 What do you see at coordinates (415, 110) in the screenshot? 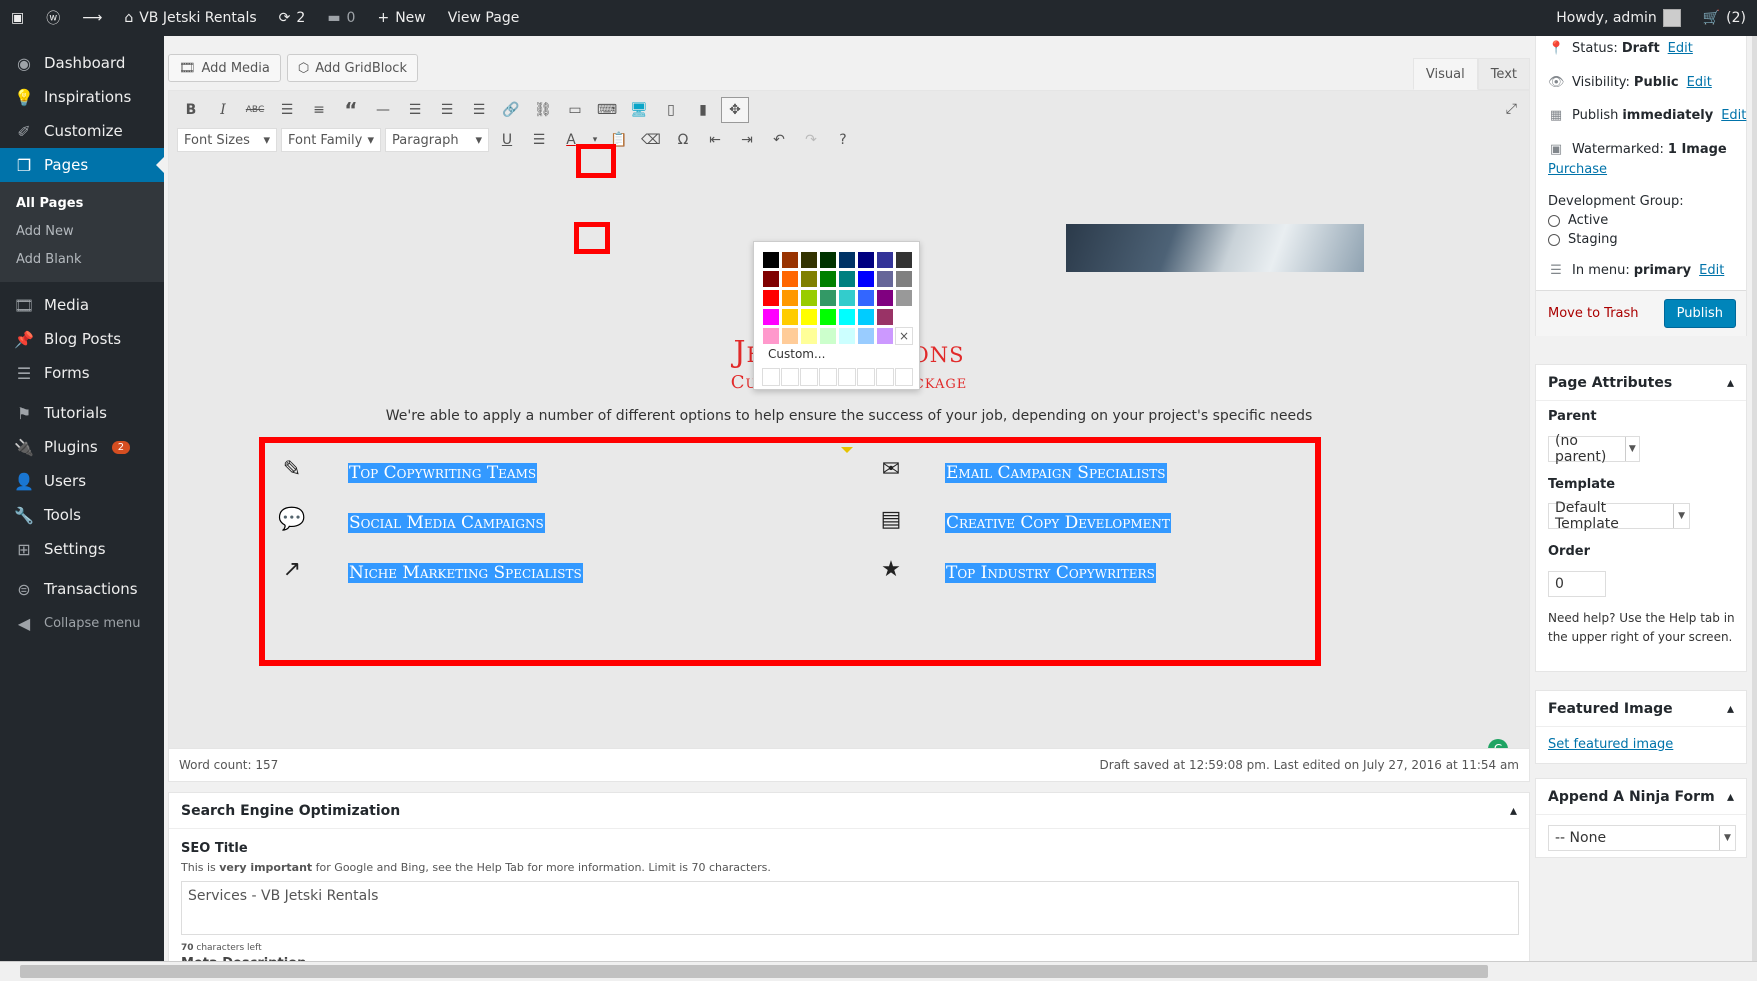
I see `align-left-icon: ☰` at bounding box center [415, 110].